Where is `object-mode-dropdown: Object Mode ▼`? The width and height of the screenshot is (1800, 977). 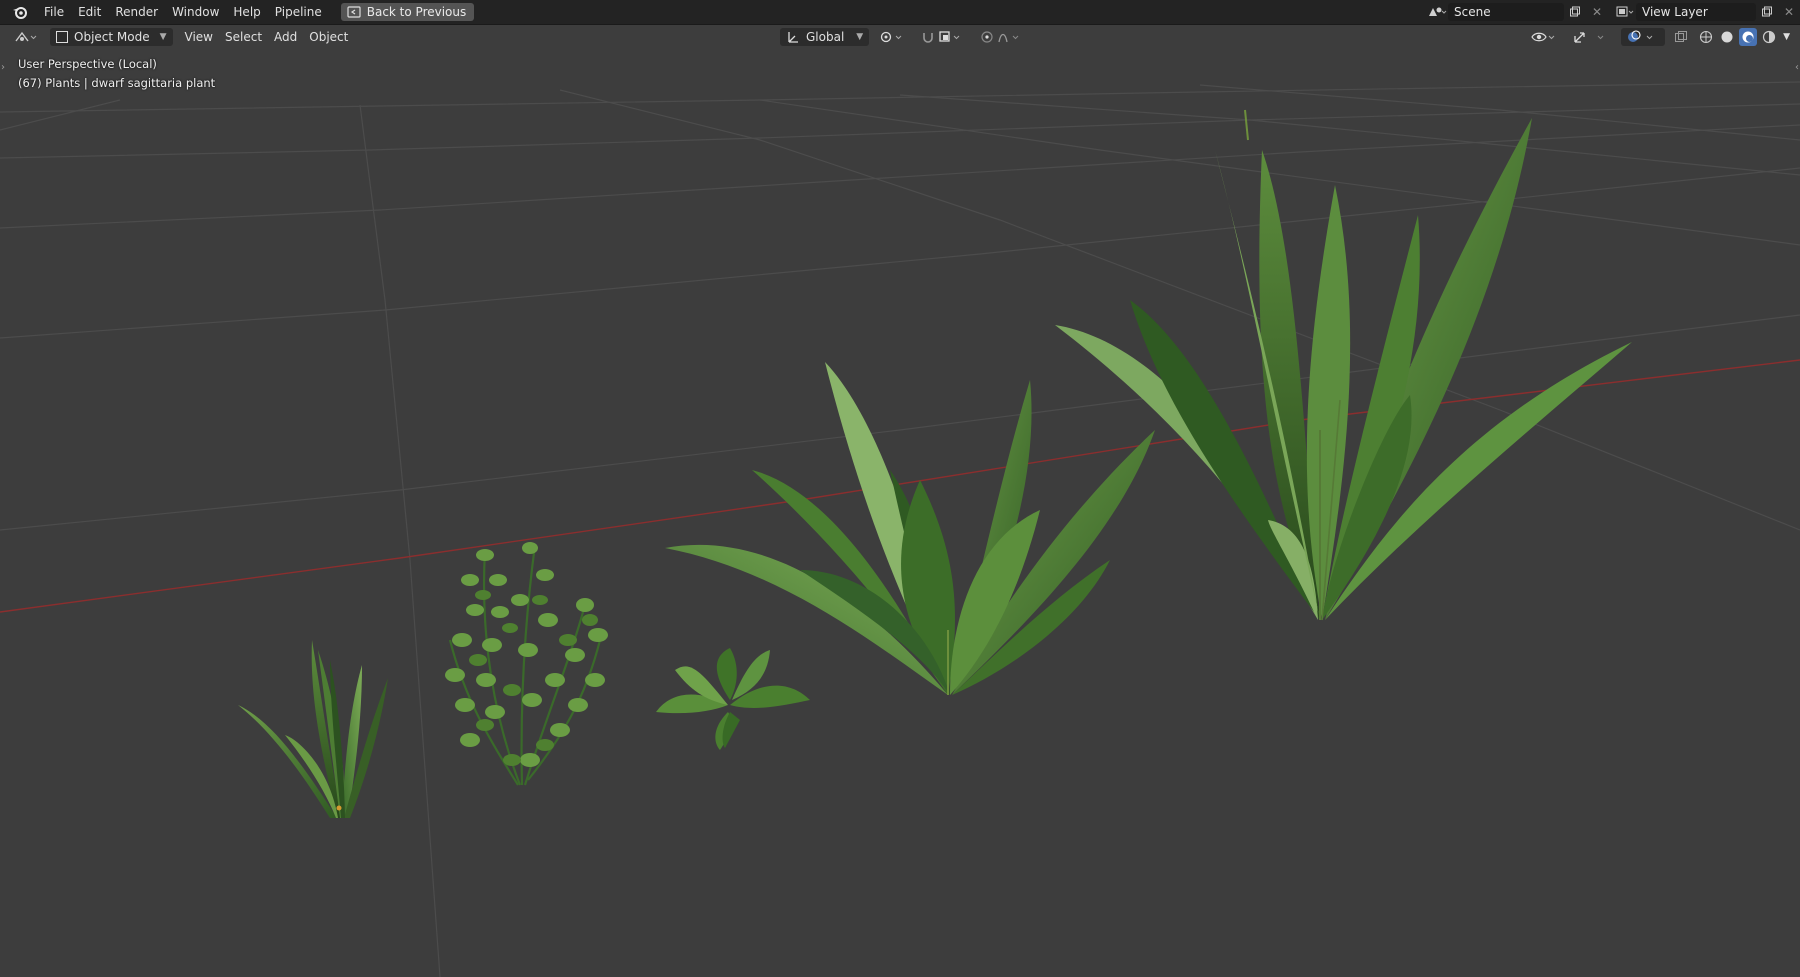
object-mode-dropdown: Object Mode ▼ is located at coordinates (111, 37).